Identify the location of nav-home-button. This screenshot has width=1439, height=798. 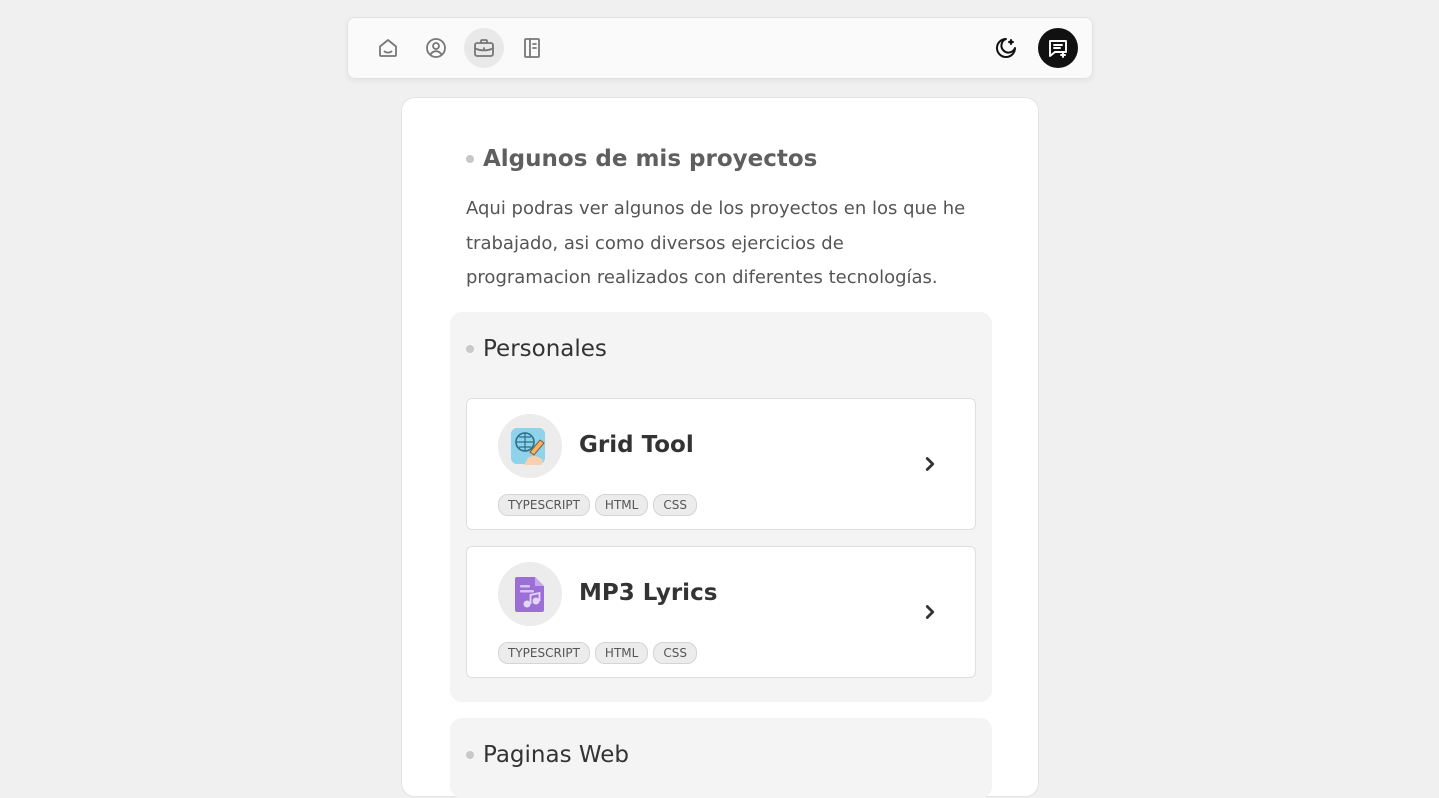
(388, 48).